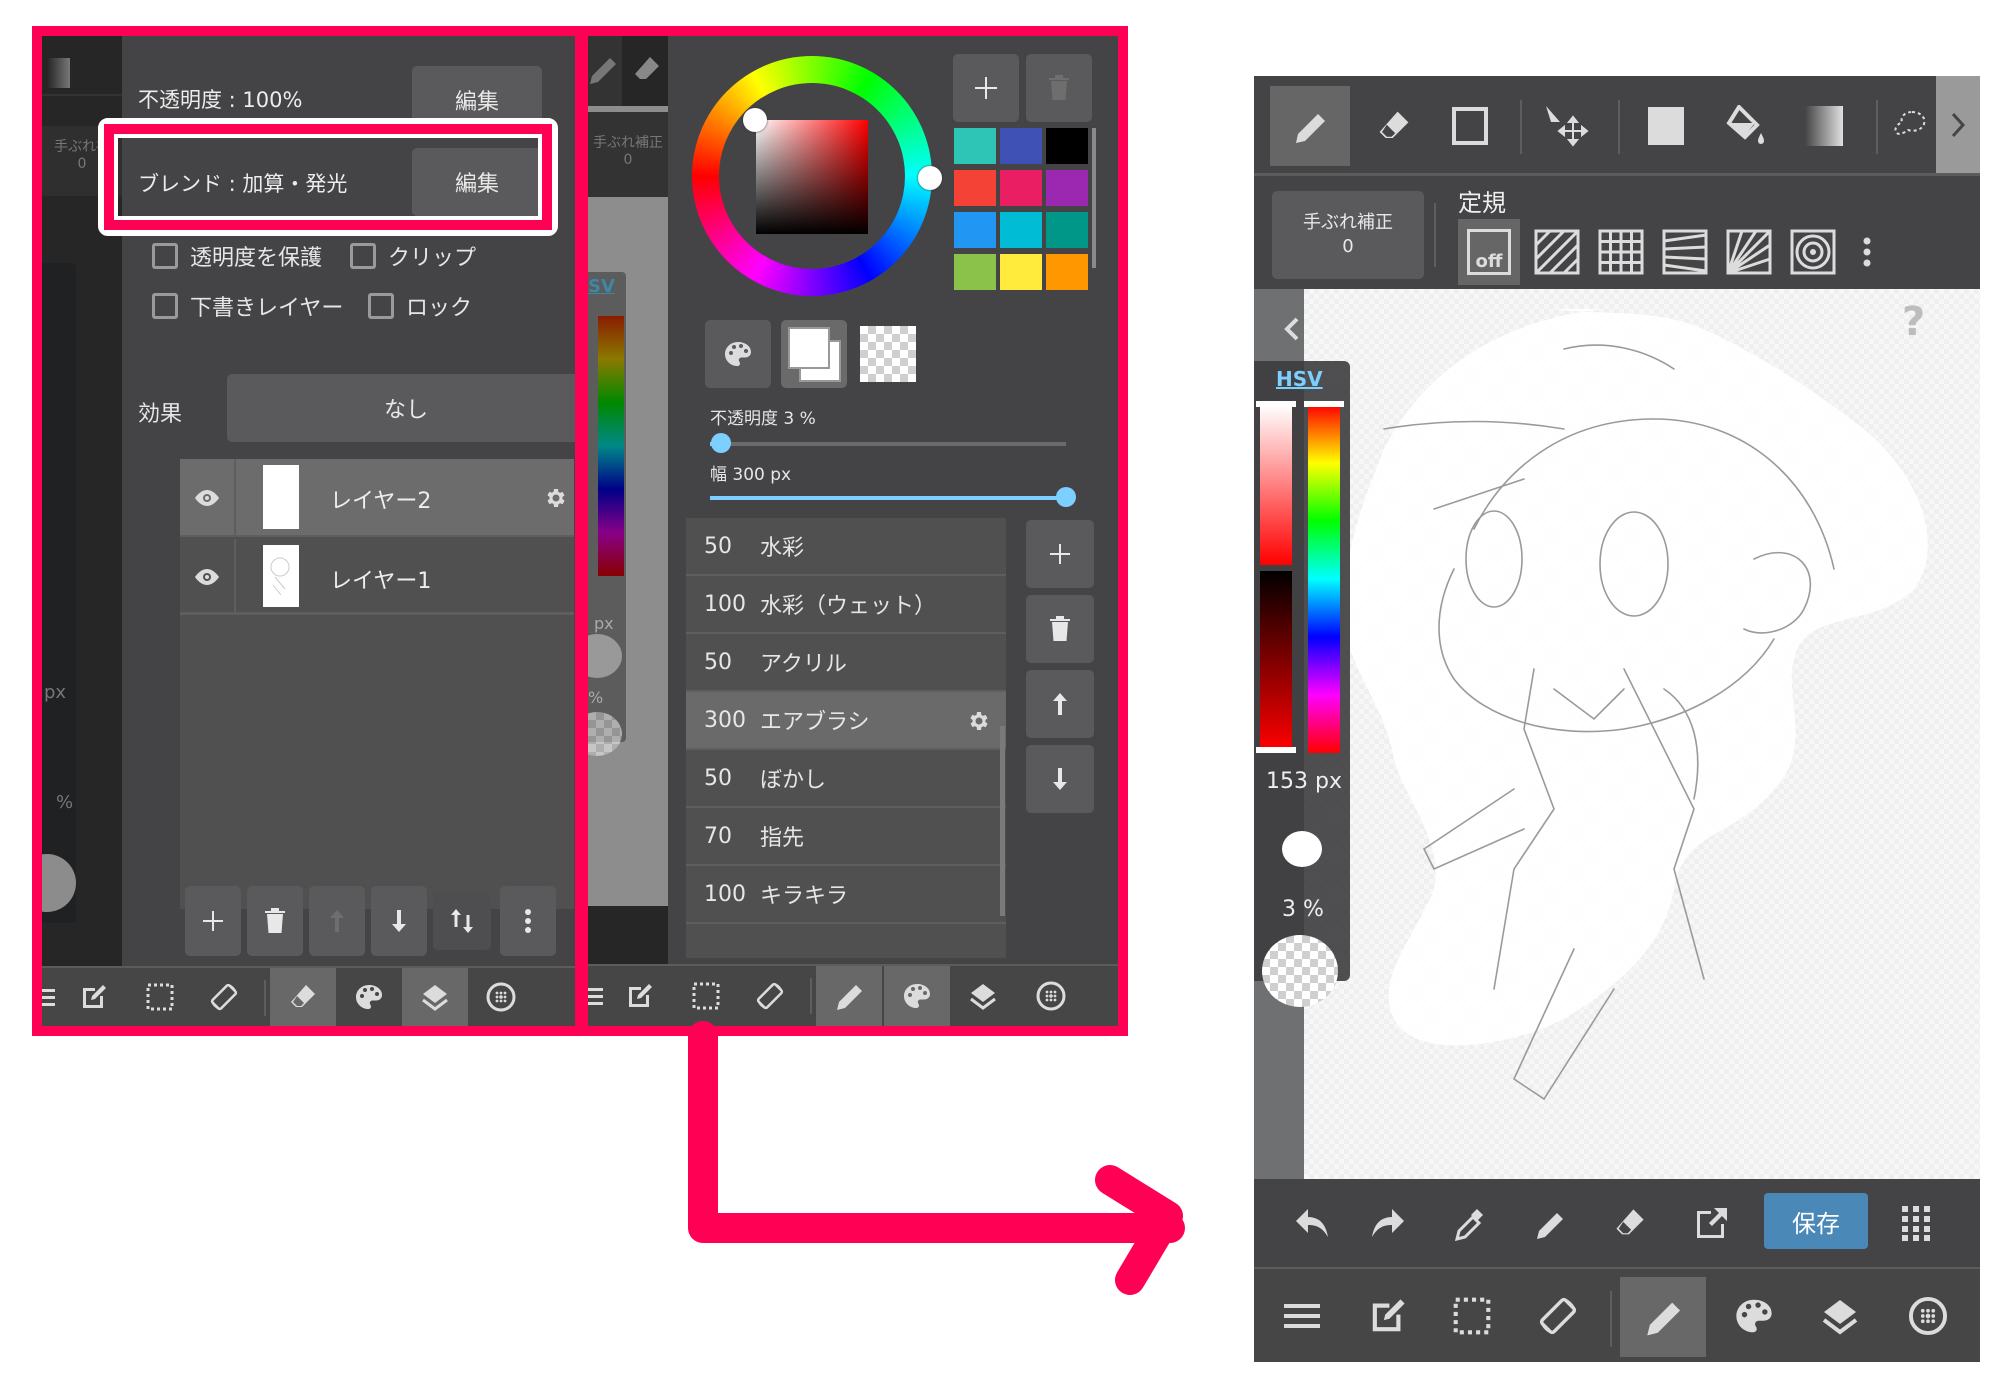 The image size is (2000, 1380). I want to click on dots-grid-icon, so click(1916, 1223).